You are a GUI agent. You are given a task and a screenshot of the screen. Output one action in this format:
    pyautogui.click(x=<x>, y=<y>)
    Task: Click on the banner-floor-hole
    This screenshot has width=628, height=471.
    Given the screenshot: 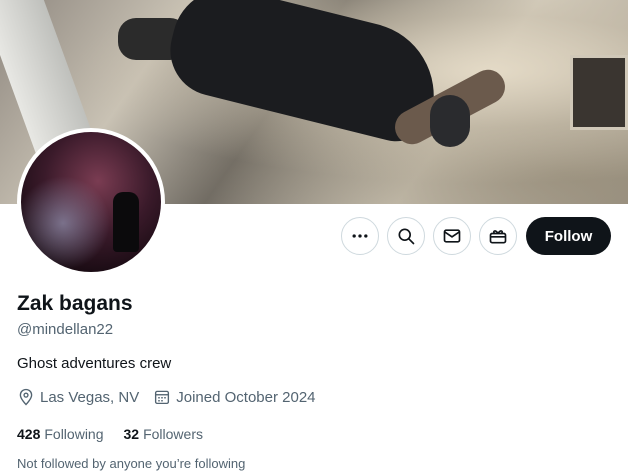 What is the action you would take?
    pyautogui.click(x=599, y=92)
    